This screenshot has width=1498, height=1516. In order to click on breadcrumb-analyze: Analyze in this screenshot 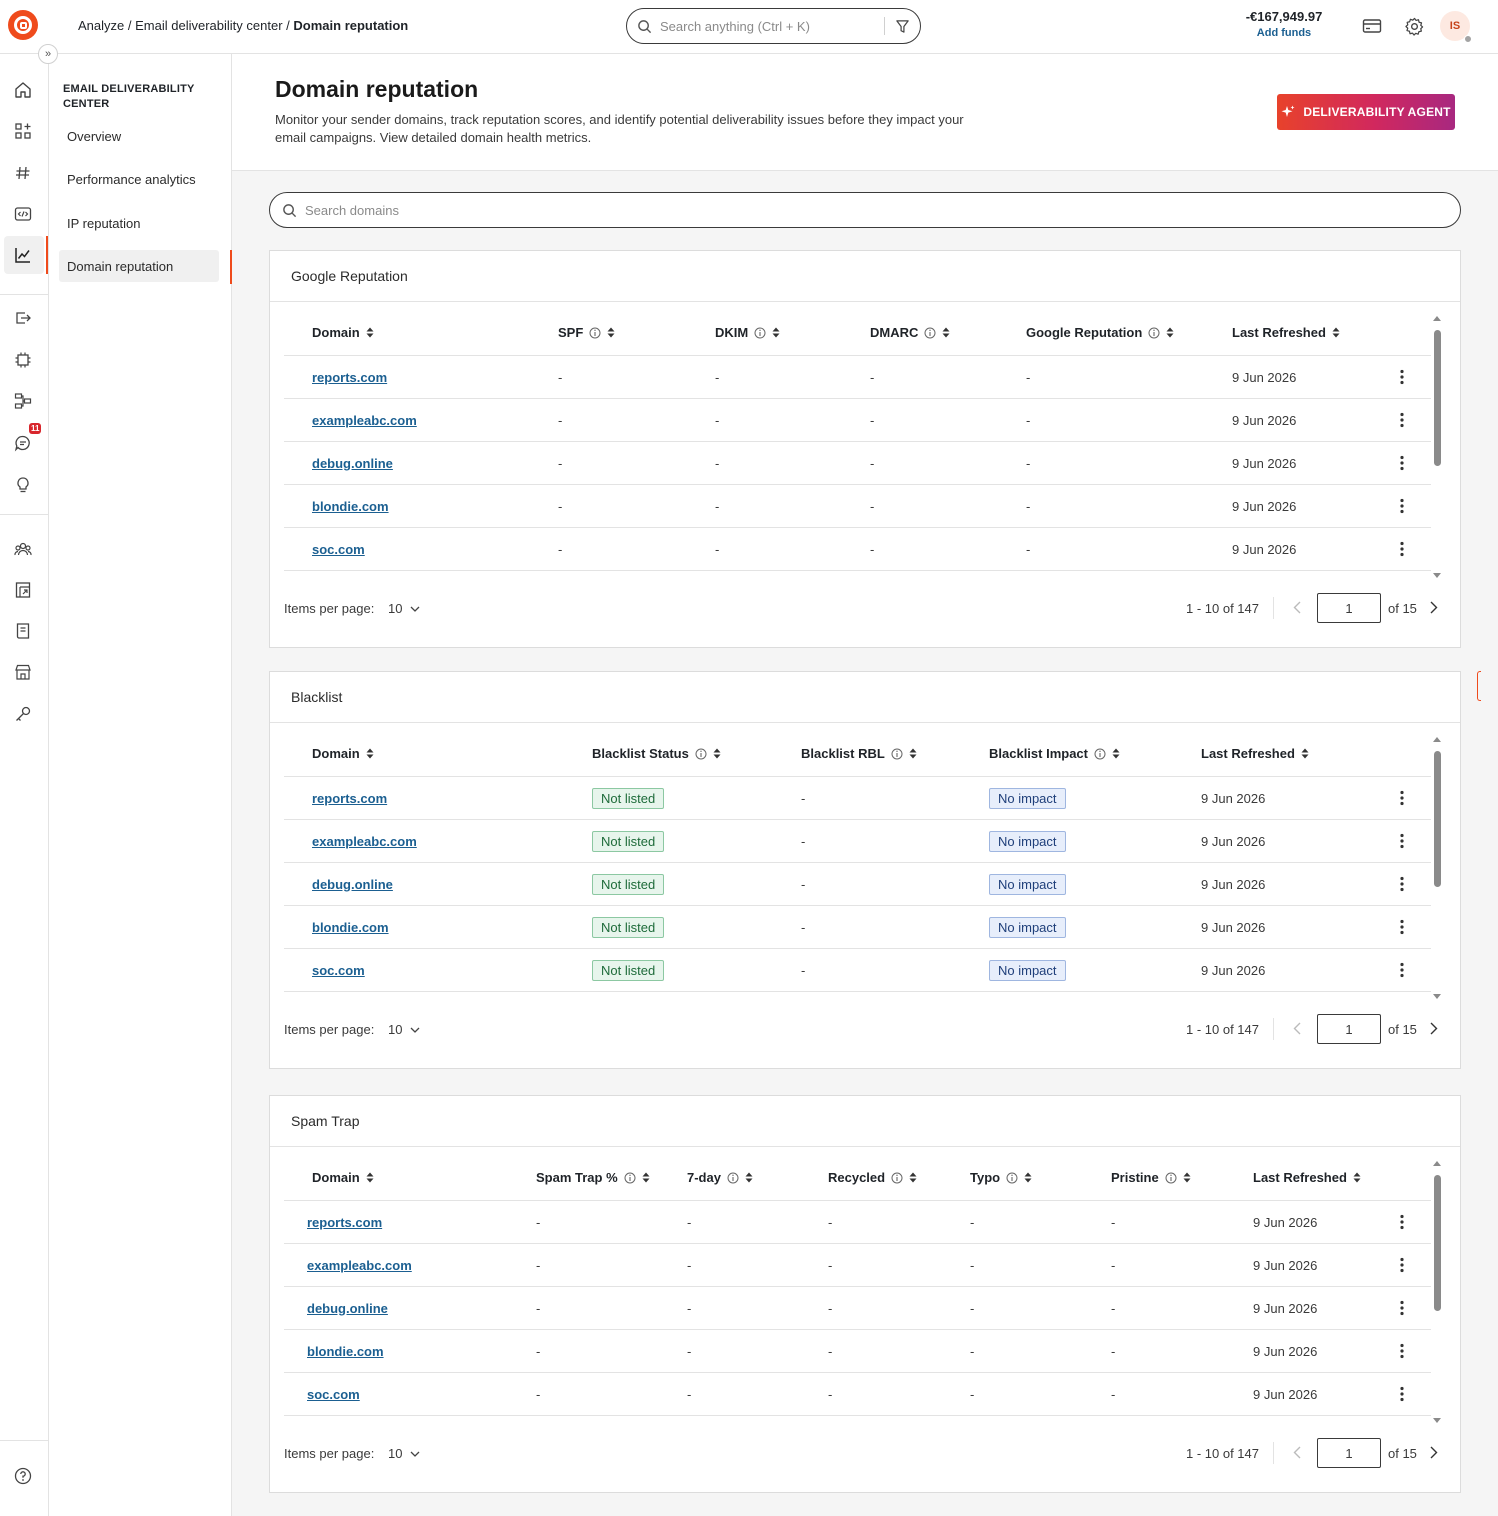, I will do `click(101, 25)`.